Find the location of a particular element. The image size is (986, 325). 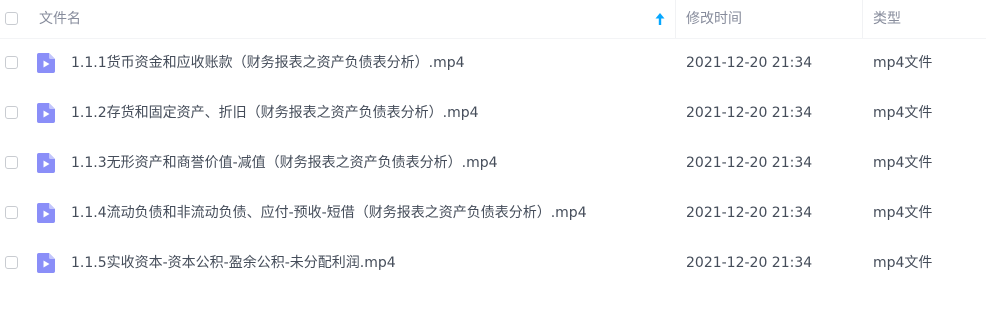

select-all-checkbox is located at coordinates (11, 18).